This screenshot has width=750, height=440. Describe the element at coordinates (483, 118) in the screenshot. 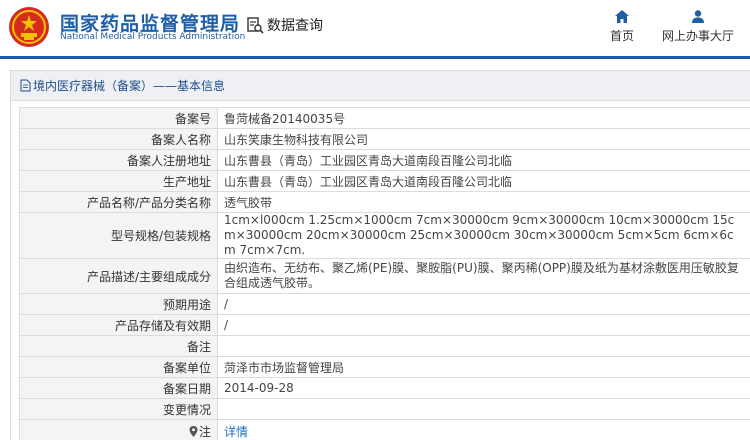

I see `field-value: 鲁菏械备20140035号` at that location.